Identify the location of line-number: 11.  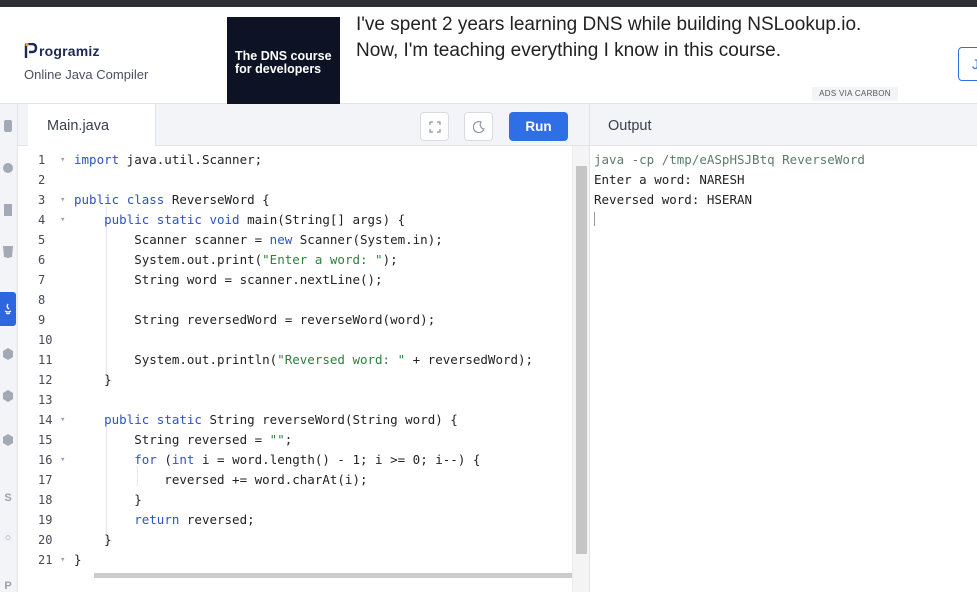
(45, 360).